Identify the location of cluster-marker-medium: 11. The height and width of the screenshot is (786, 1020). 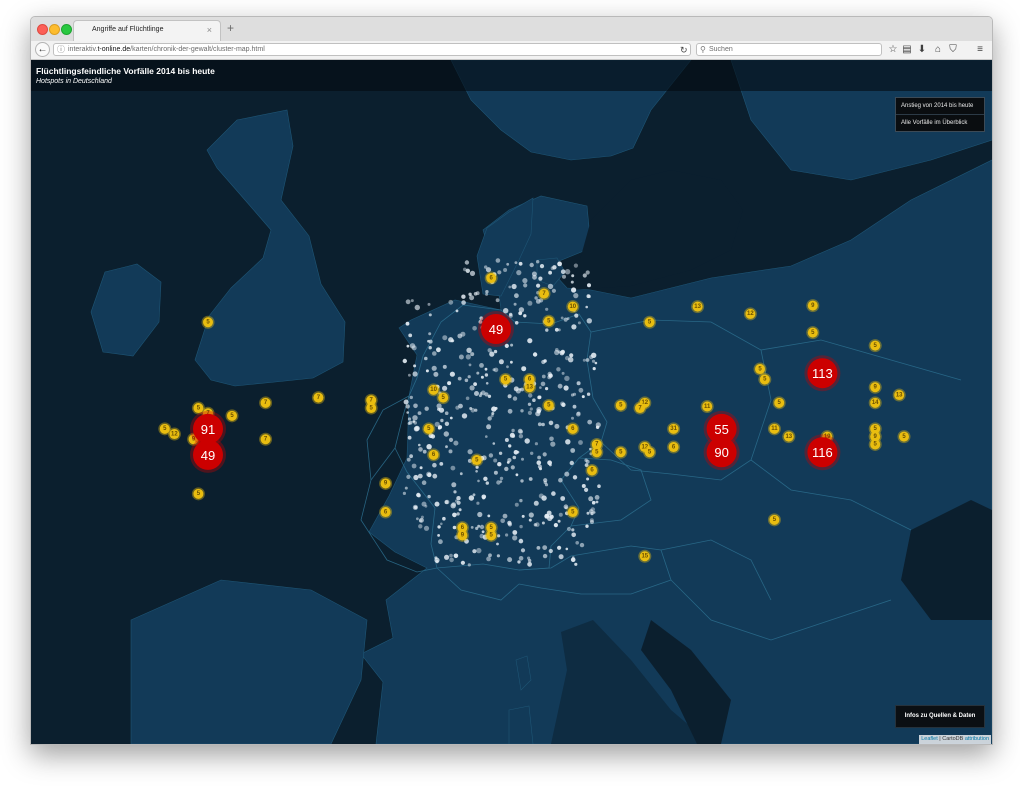
(707, 406).